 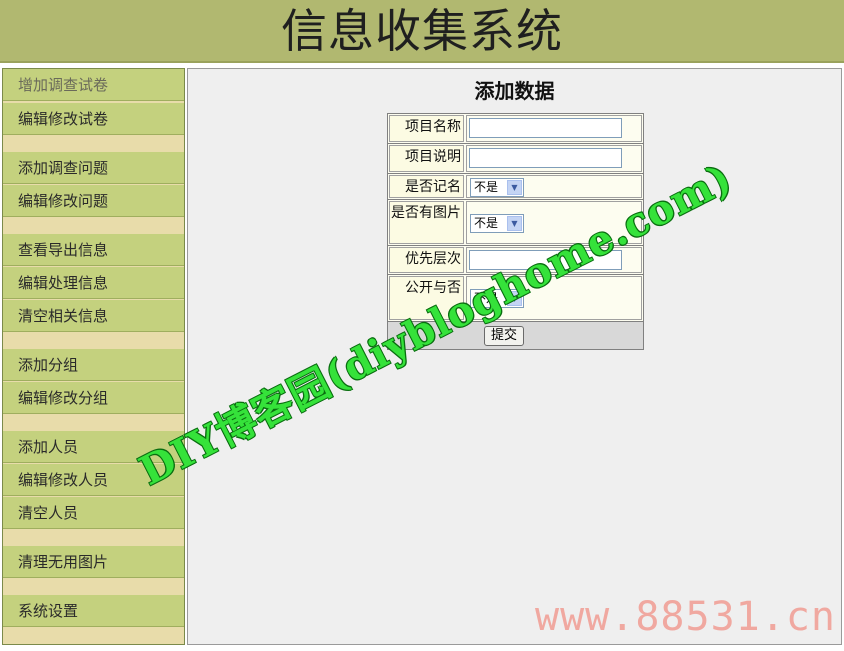 I want to click on sidebar-item-edit-process: 编辑处理信息, so click(x=93, y=283).